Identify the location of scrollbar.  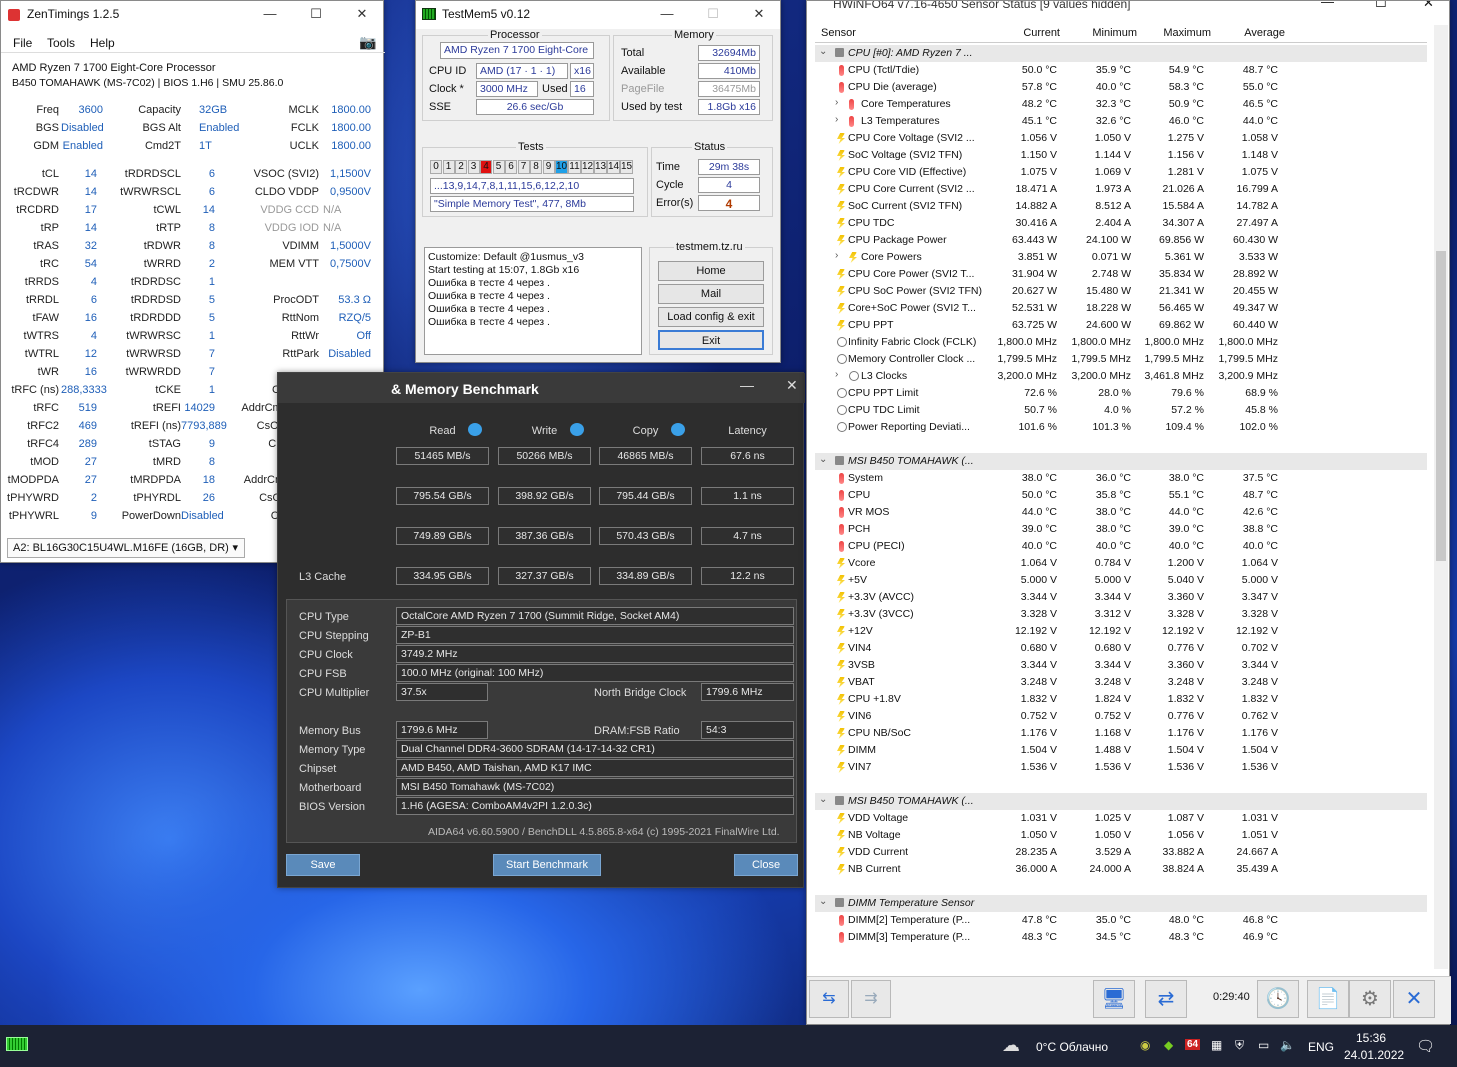
(1441, 497).